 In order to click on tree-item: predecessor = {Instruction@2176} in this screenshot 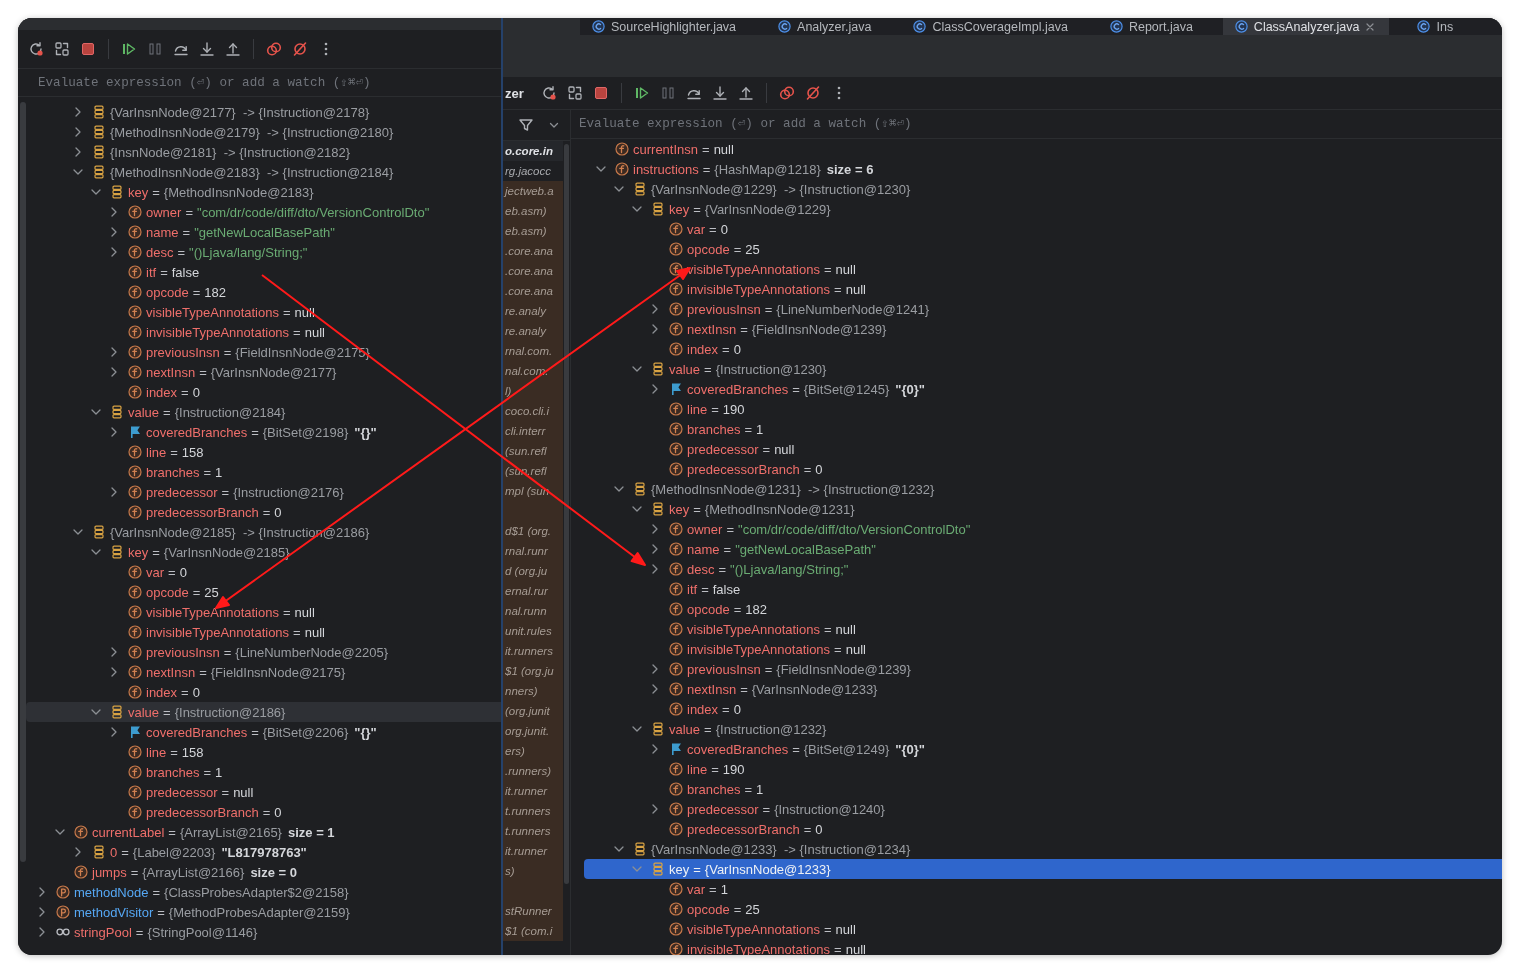, I will do `click(263, 492)`.